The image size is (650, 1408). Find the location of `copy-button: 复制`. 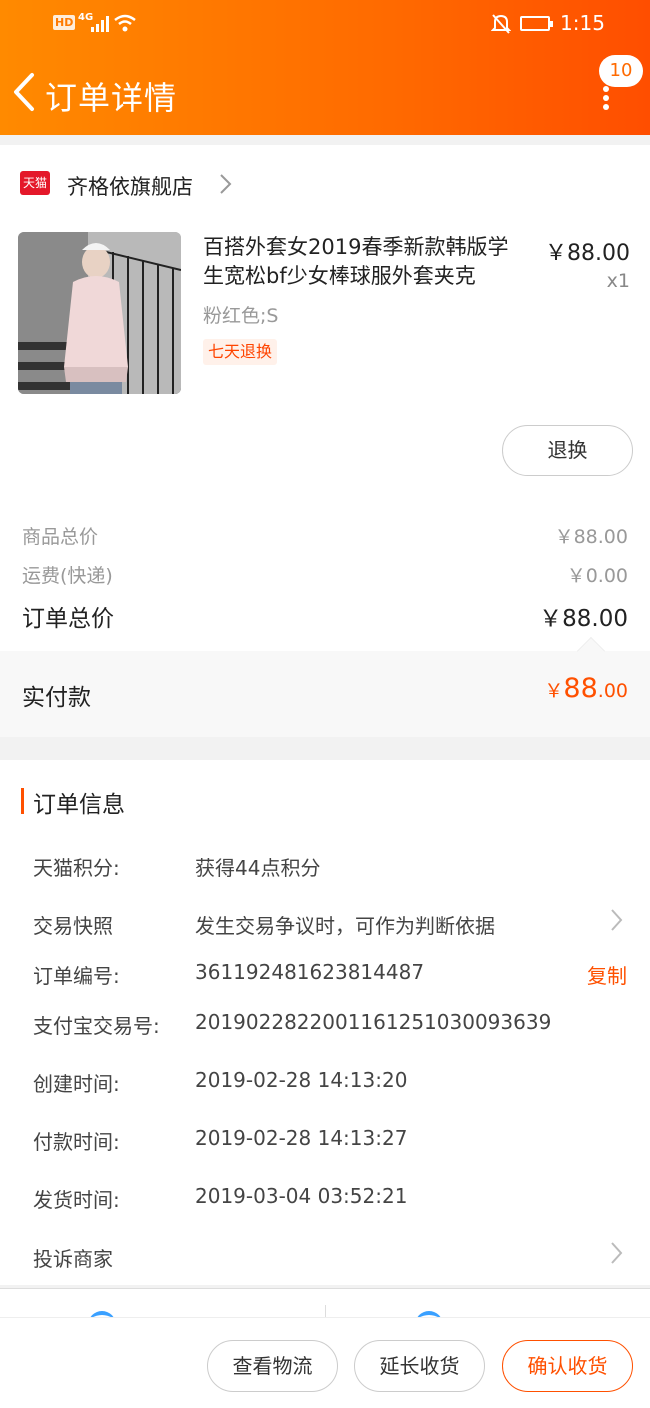

copy-button: 复制 is located at coordinates (607, 974).